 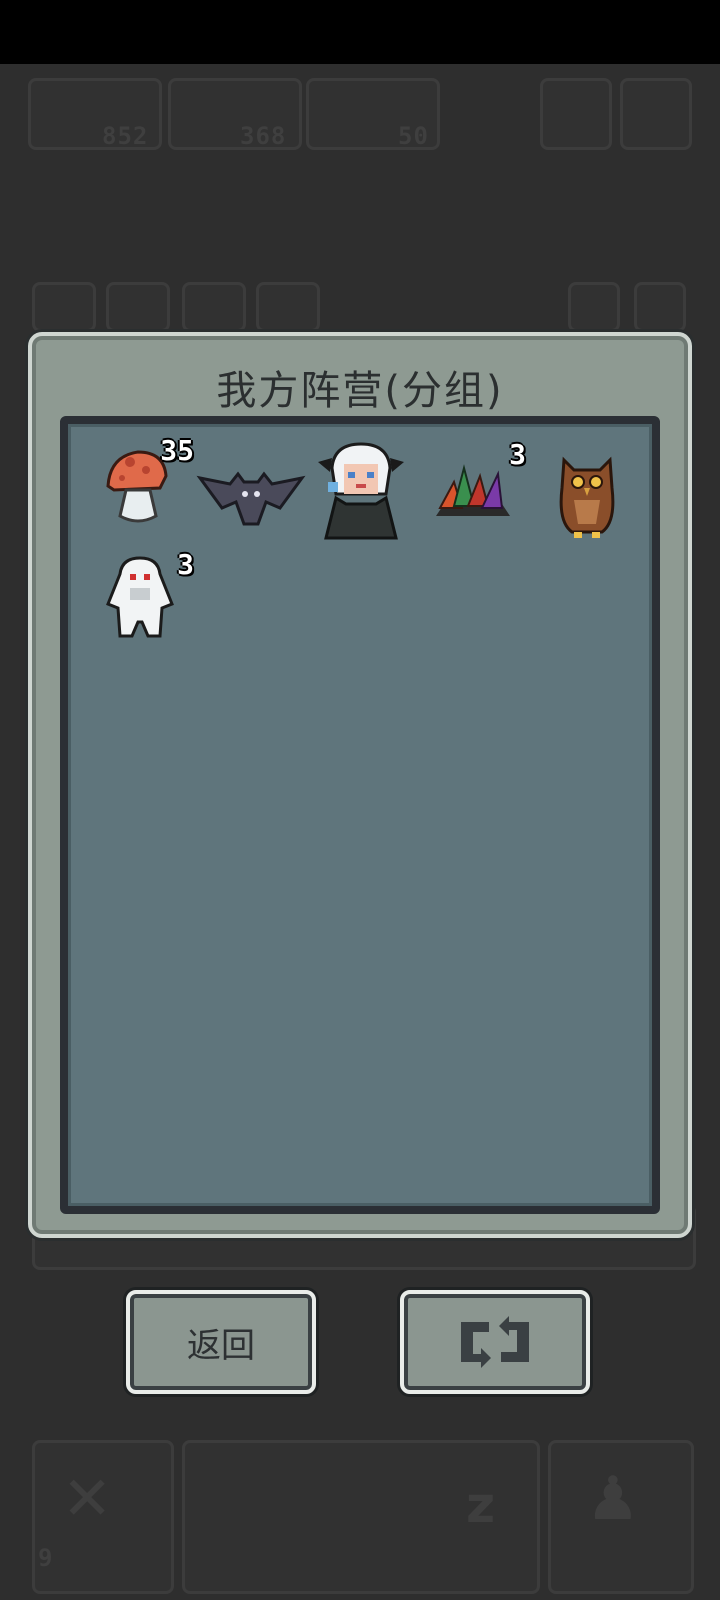 What do you see at coordinates (46, 1558) in the screenshot?
I see `bg-bottom-count: 9` at bounding box center [46, 1558].